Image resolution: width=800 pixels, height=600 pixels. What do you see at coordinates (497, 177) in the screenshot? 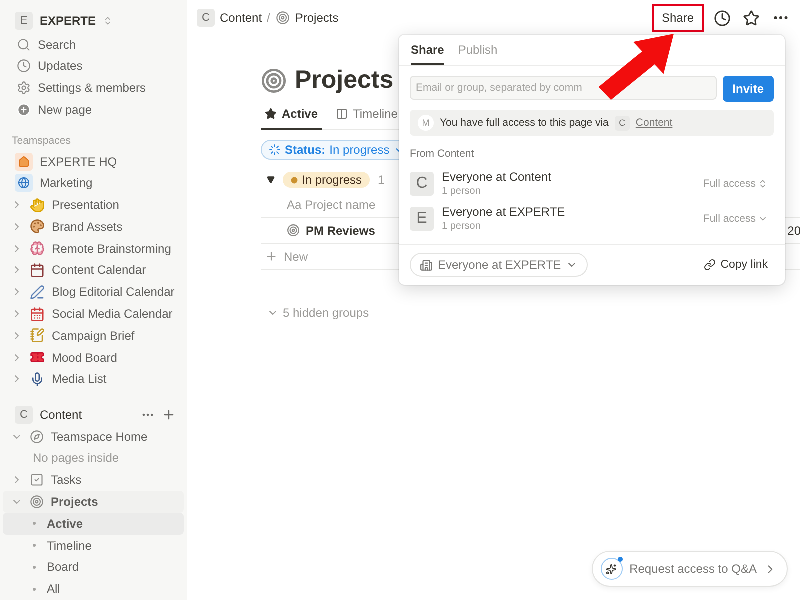
I see `member-name: Everyone at Content` at bounding box center [497, 177].